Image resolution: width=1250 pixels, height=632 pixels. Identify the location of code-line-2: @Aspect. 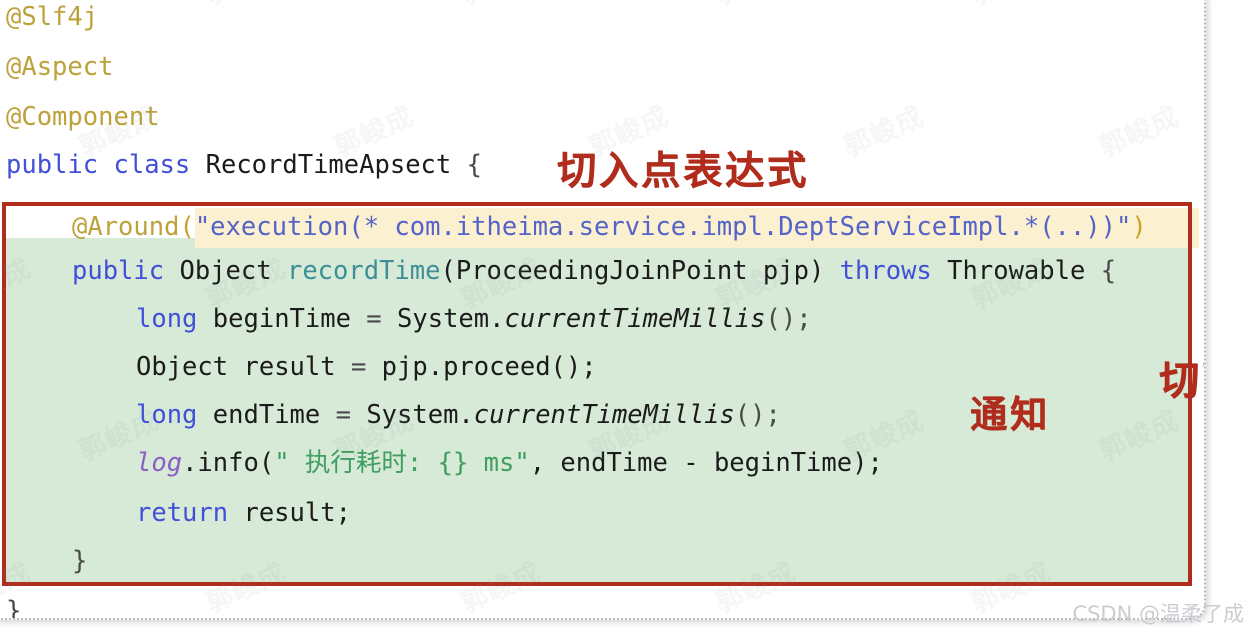
(59, 67).